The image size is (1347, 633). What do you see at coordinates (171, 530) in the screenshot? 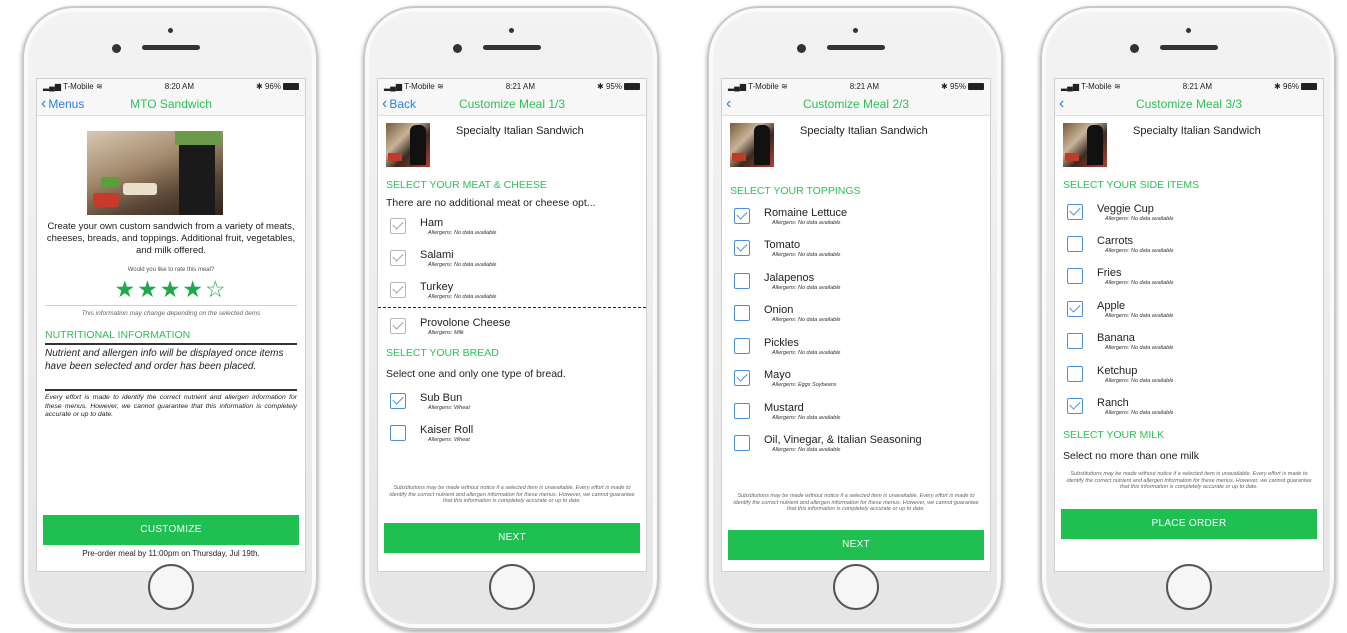
I see `customize-button: CUSTOMIZE` at bounding box center [171, 530].